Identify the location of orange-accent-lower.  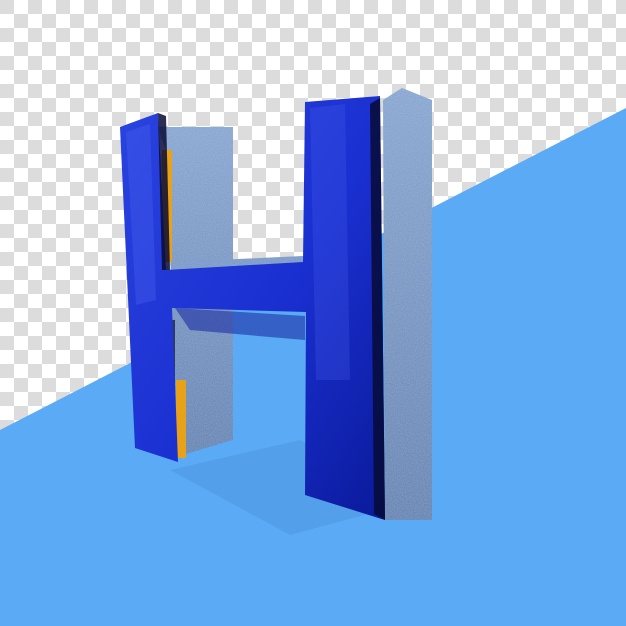
(181, 419).